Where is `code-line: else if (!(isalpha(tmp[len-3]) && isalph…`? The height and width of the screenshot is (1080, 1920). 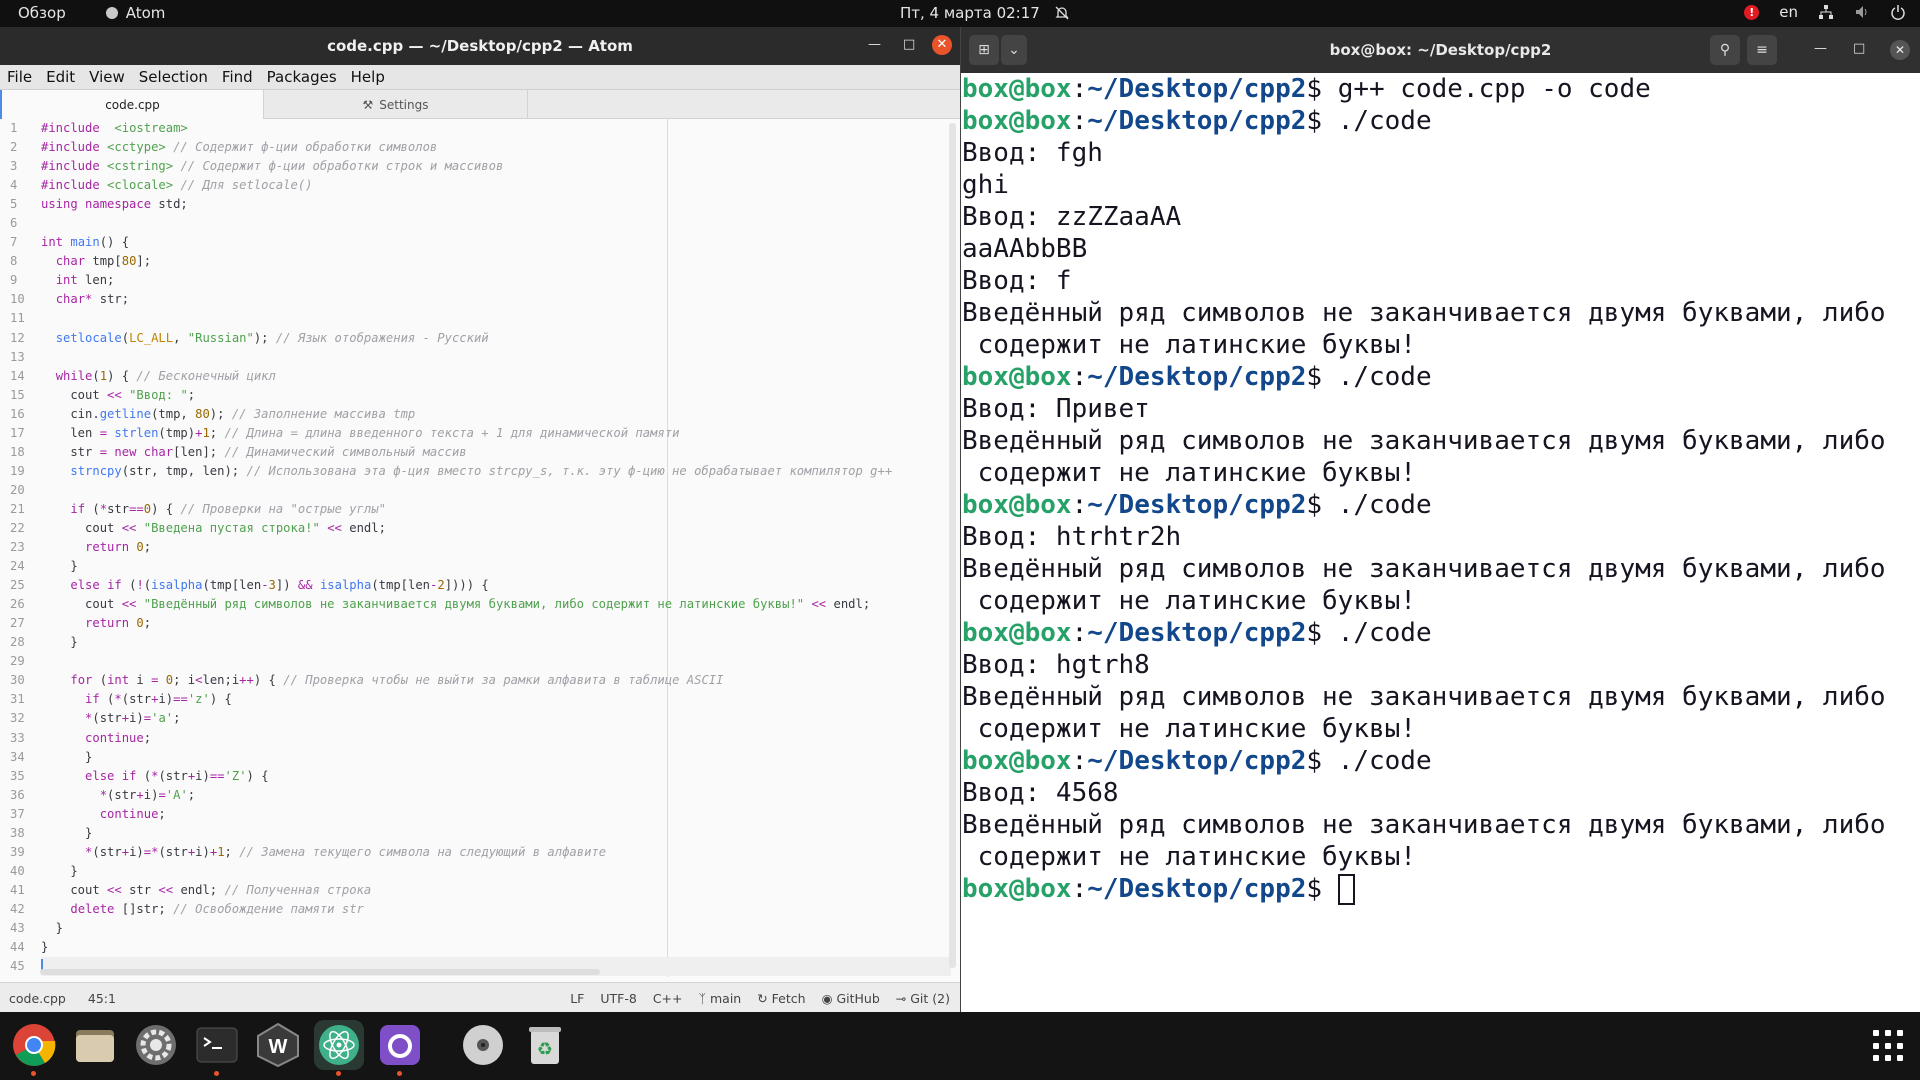
code-line: else if (!(isalpha(tmp[len-3]) && isalph… is located at coordinates (496, 585).